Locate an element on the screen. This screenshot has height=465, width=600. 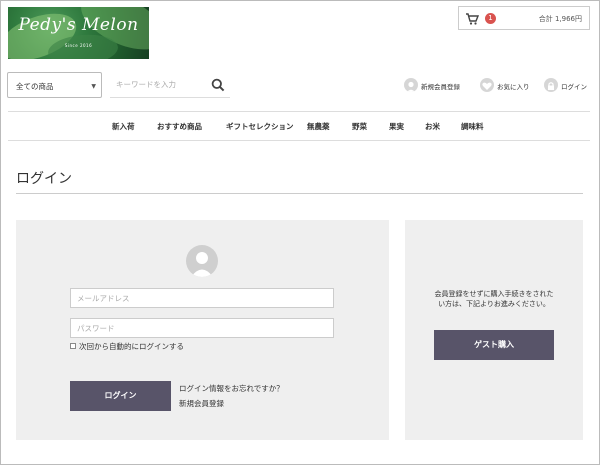
email-field is located at coordinates (202, 298).